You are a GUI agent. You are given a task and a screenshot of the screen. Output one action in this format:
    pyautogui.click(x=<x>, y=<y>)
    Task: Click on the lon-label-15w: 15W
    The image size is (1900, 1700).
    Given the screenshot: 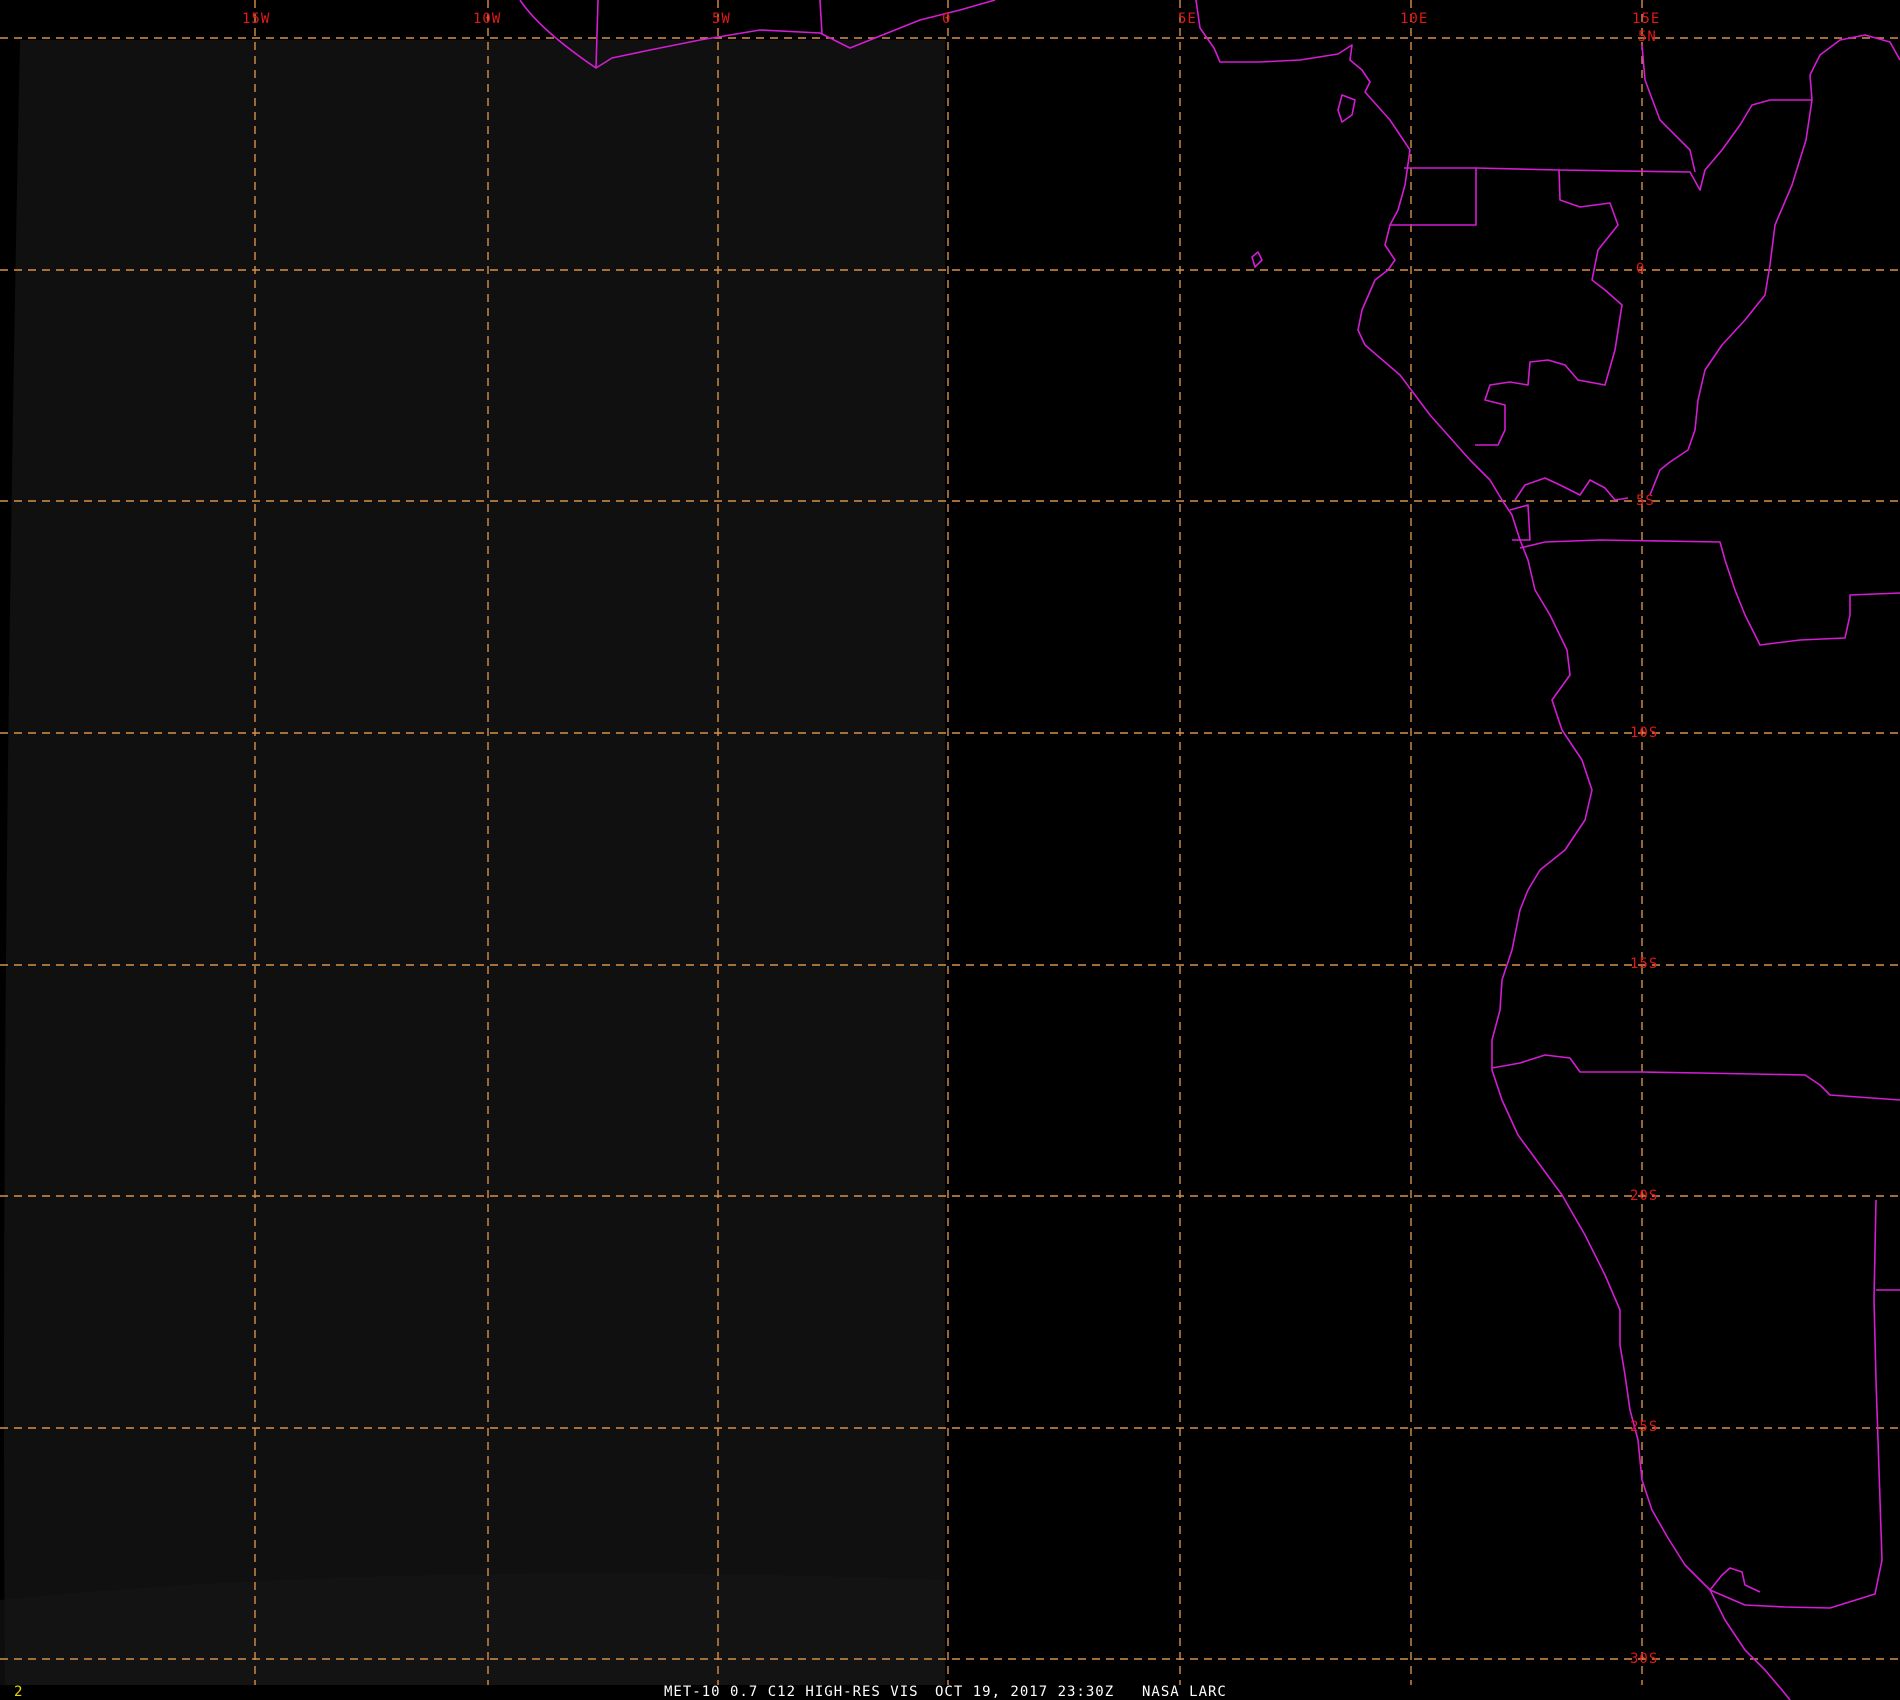 What is the action you would take?
    pyautogui.click(x=256, y=19)
    